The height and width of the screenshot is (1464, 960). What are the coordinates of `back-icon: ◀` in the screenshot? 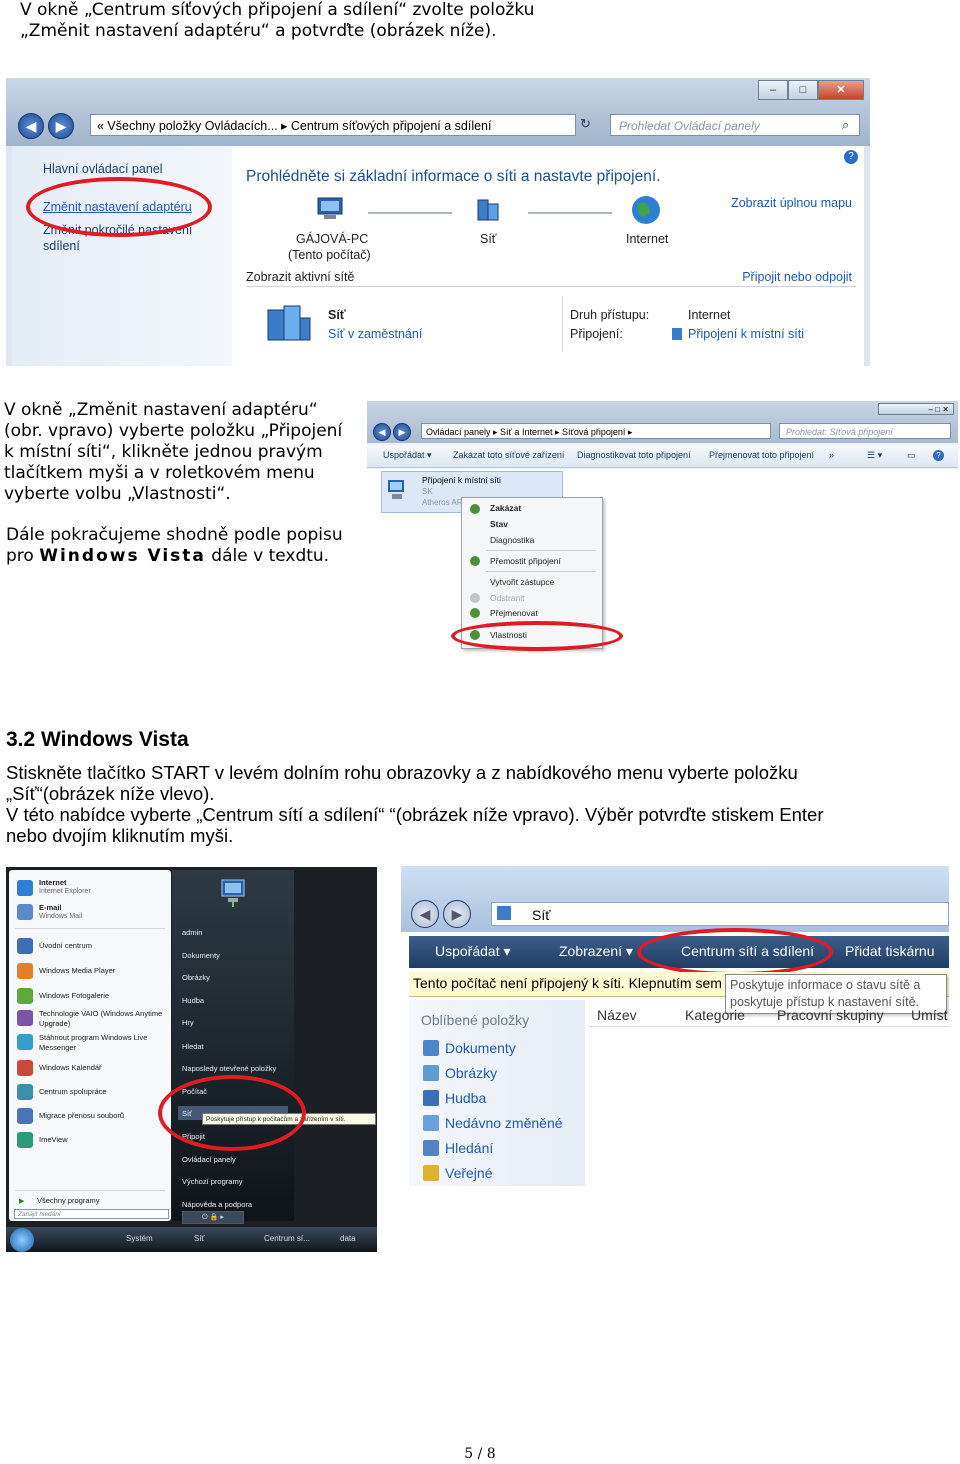 It's located at (31, 126).